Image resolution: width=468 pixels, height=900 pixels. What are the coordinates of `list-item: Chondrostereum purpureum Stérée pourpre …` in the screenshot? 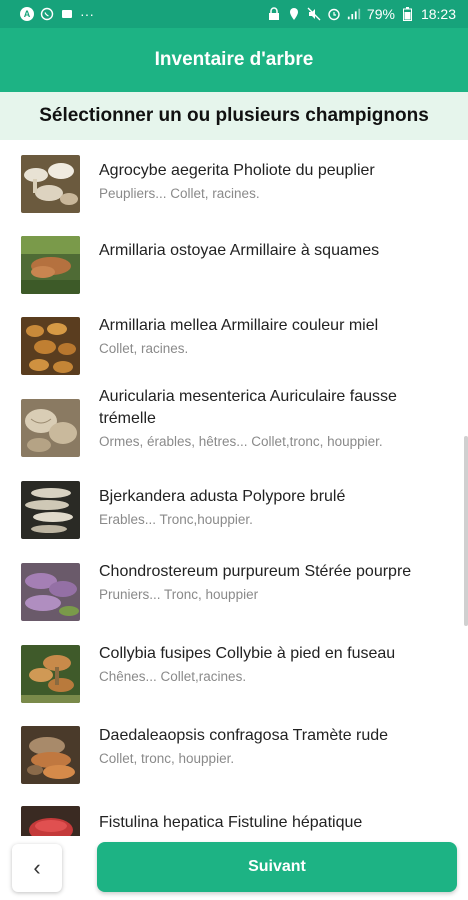 It's located at (234, 597).